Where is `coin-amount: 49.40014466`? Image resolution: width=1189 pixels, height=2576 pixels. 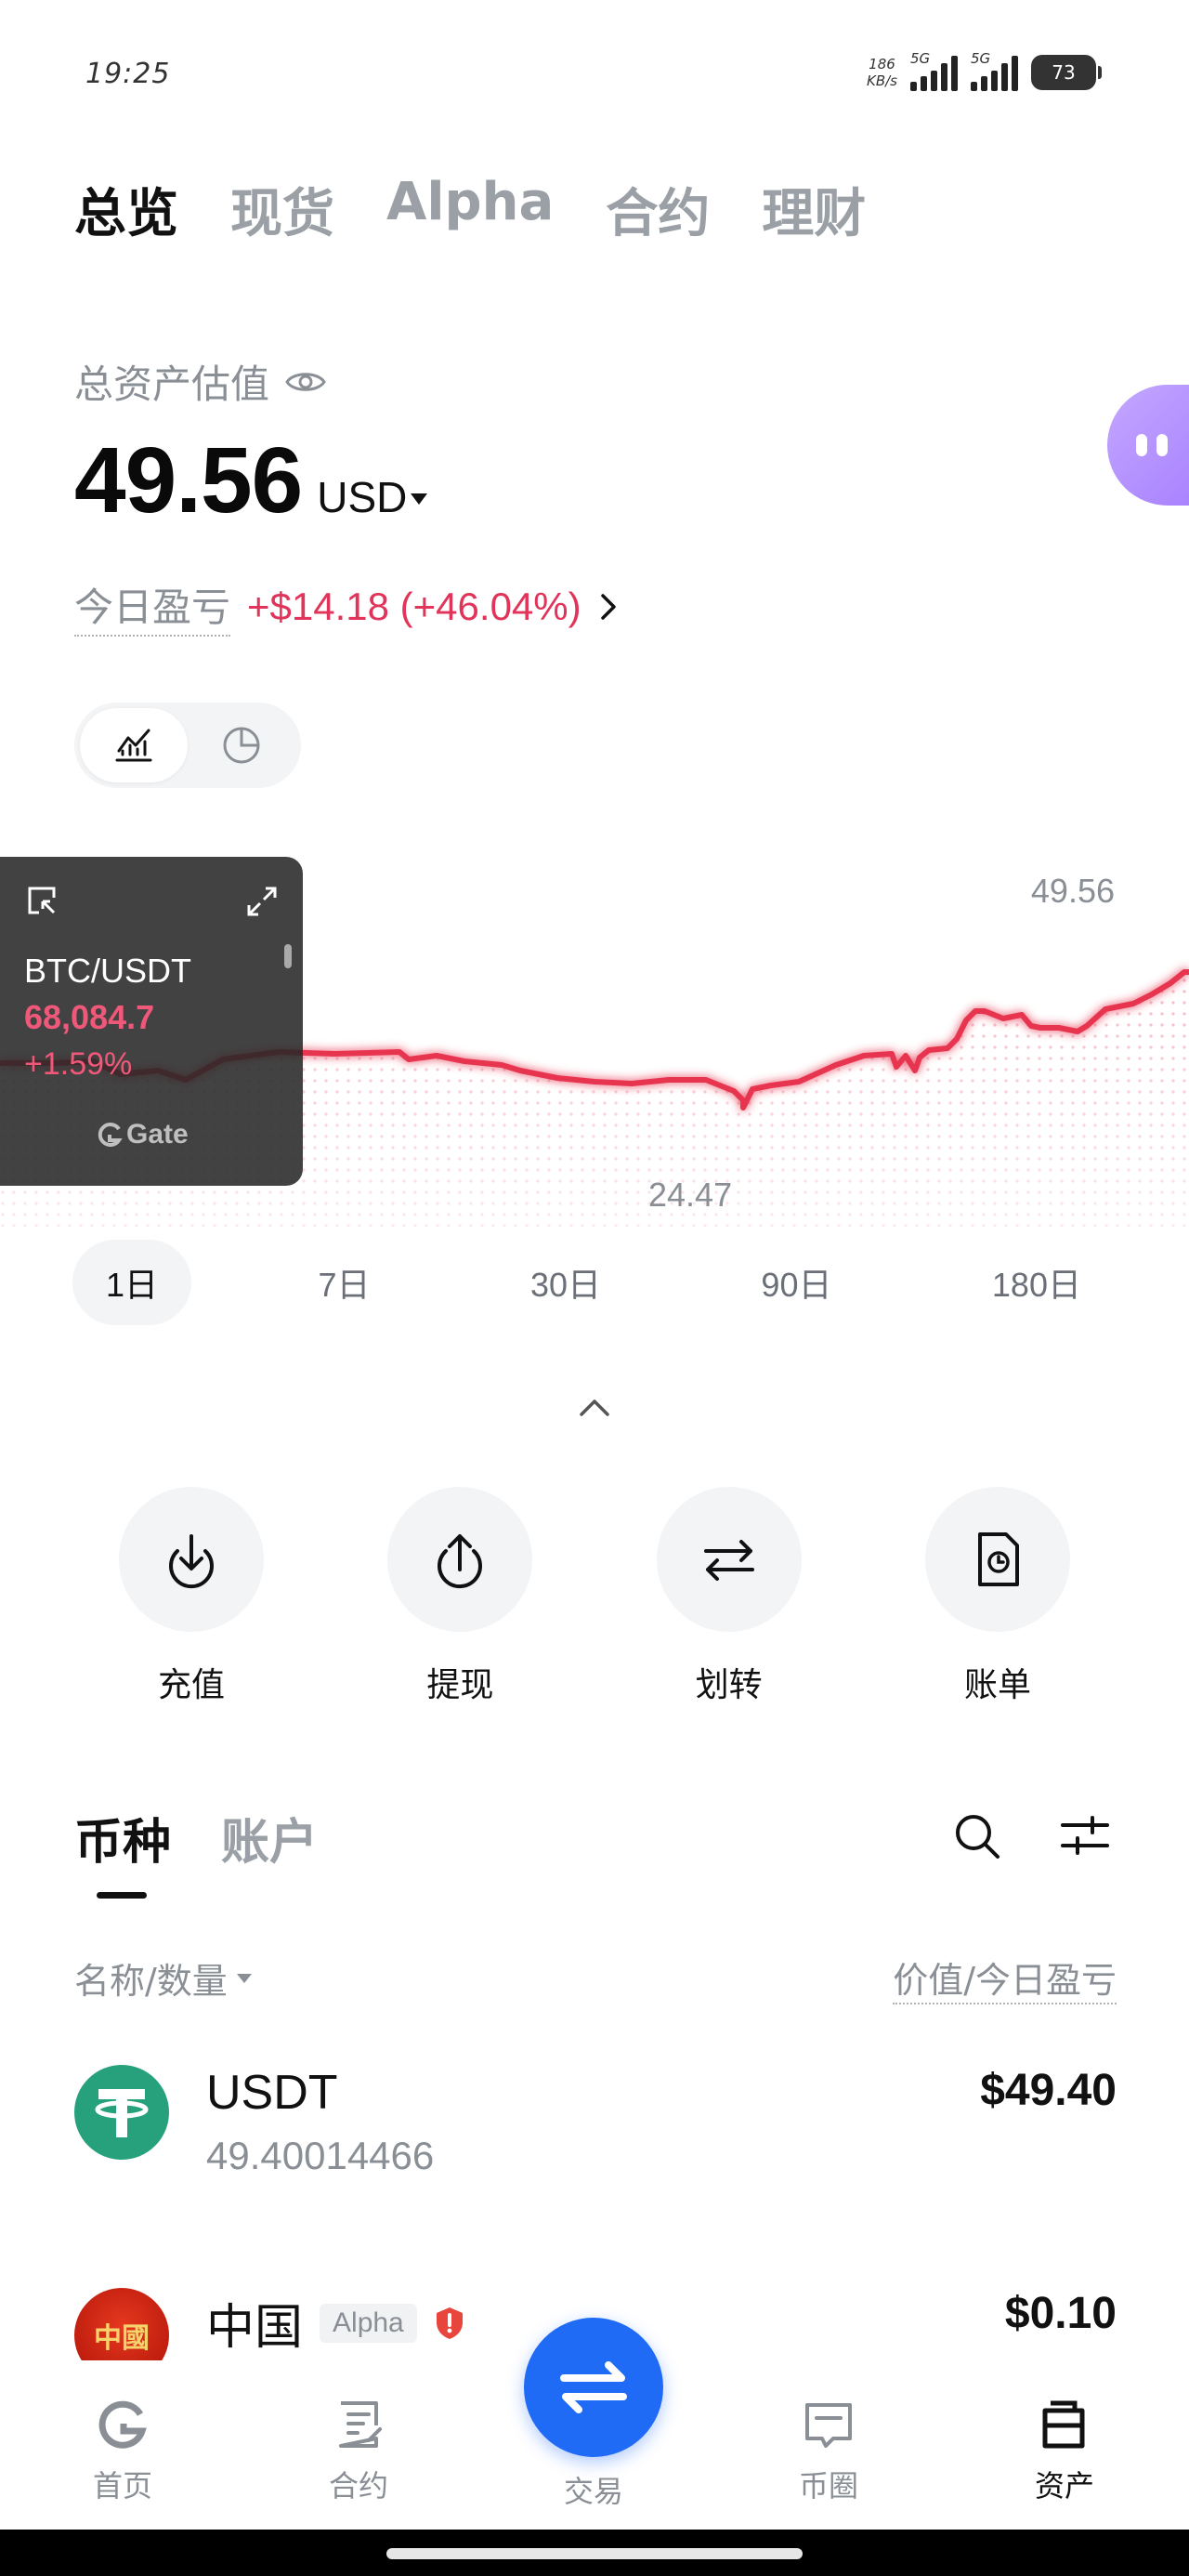
coin-amount: 49.40014466 is located at coordinates (320, 2155).